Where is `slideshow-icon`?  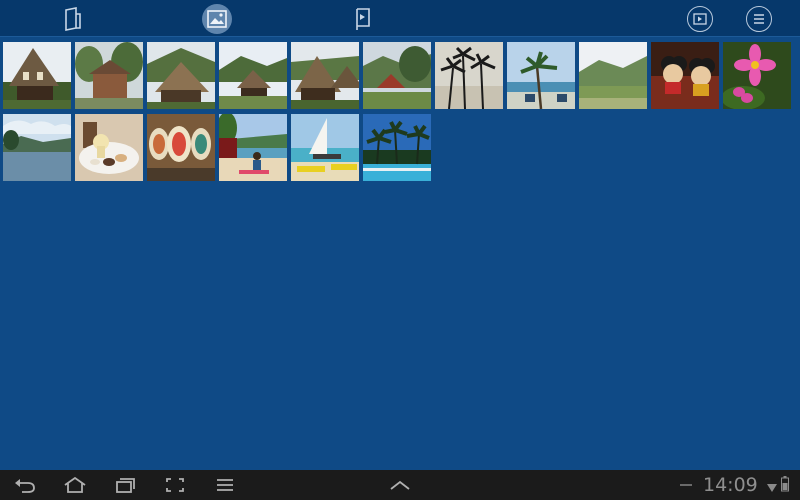
slideshow-icon is located at coordinates (700, 19).